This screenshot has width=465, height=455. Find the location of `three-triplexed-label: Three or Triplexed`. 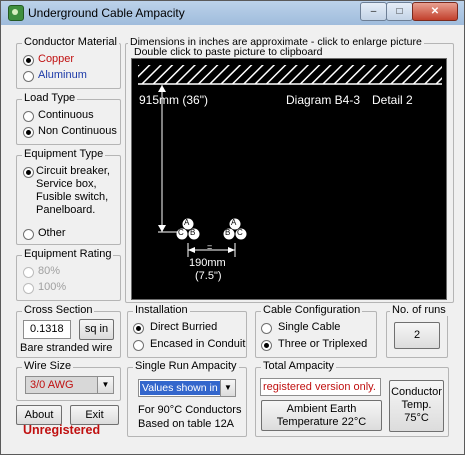

three-triplexed-label: Three or Triplexed is located at coordinates (322, 344).